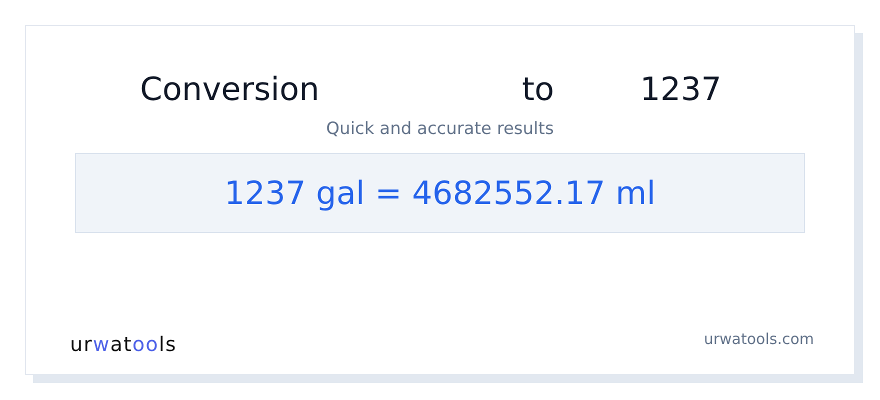 This screenshot has height=400, width=880. I want to click on heading-text: to, so click(538, 89).